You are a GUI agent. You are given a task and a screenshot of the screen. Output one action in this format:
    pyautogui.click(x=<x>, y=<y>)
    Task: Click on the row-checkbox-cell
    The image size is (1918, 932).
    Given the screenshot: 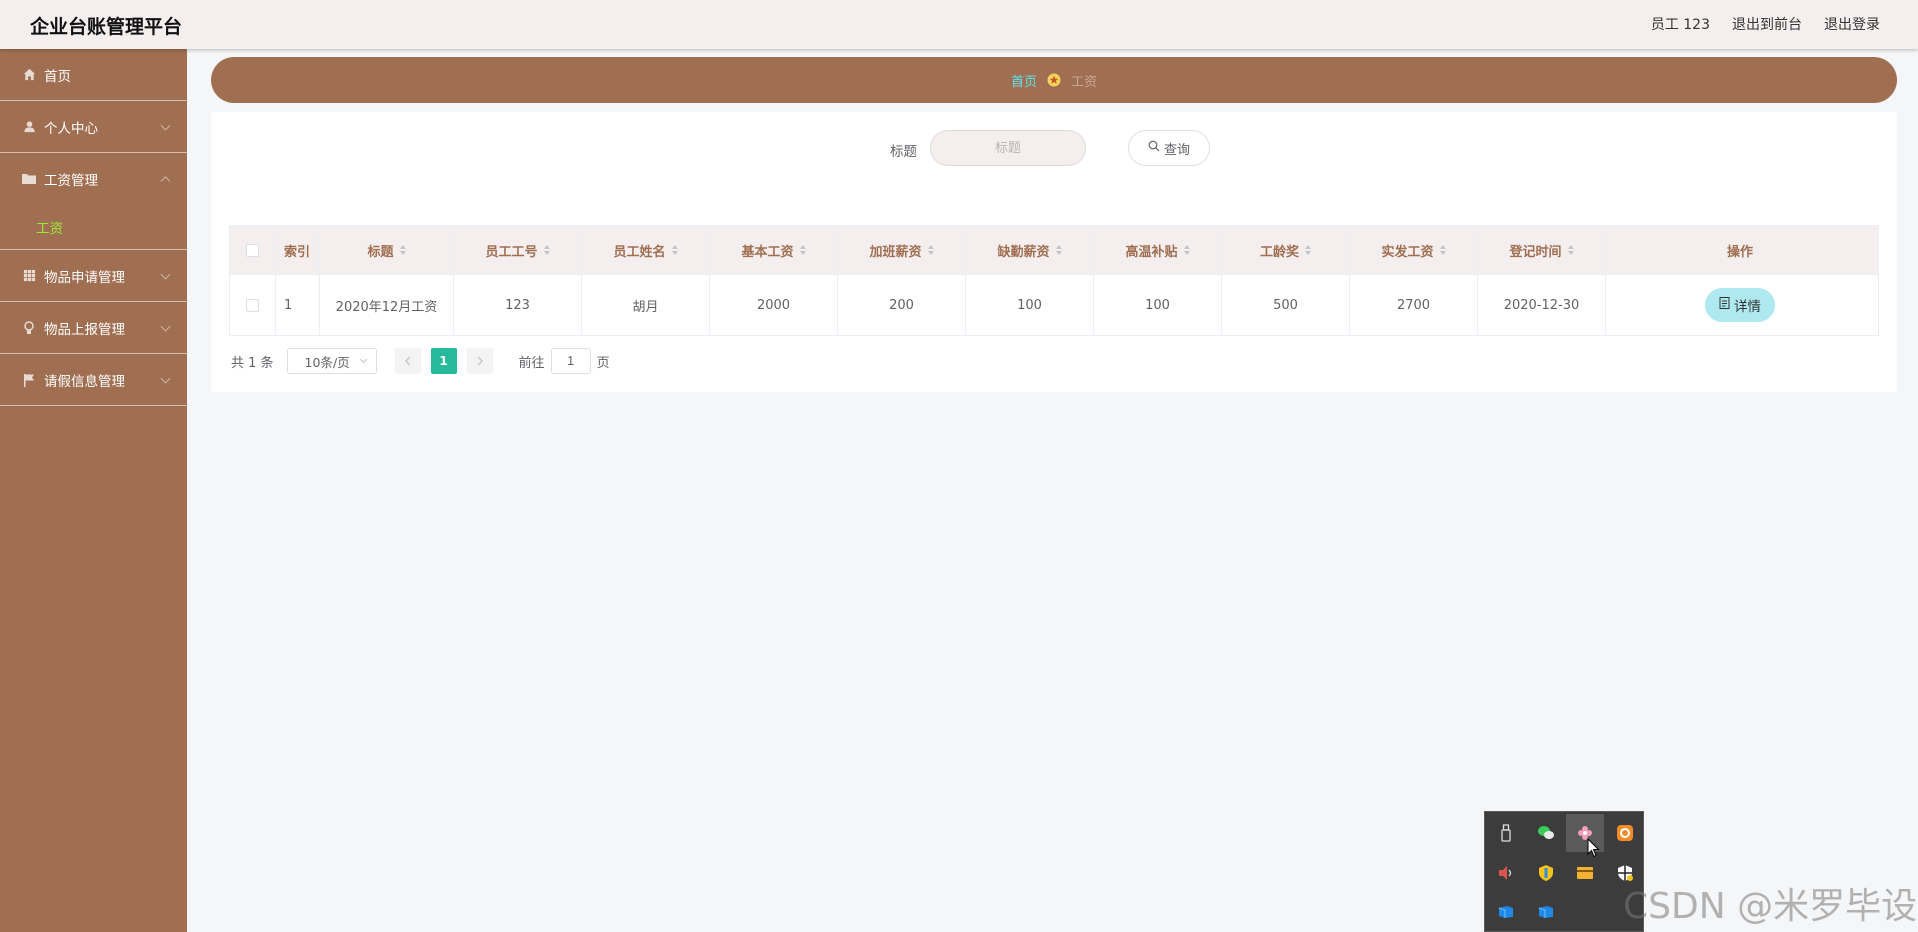 What is the action you would take?
    pyautogui.click(x=253, y=305)
    